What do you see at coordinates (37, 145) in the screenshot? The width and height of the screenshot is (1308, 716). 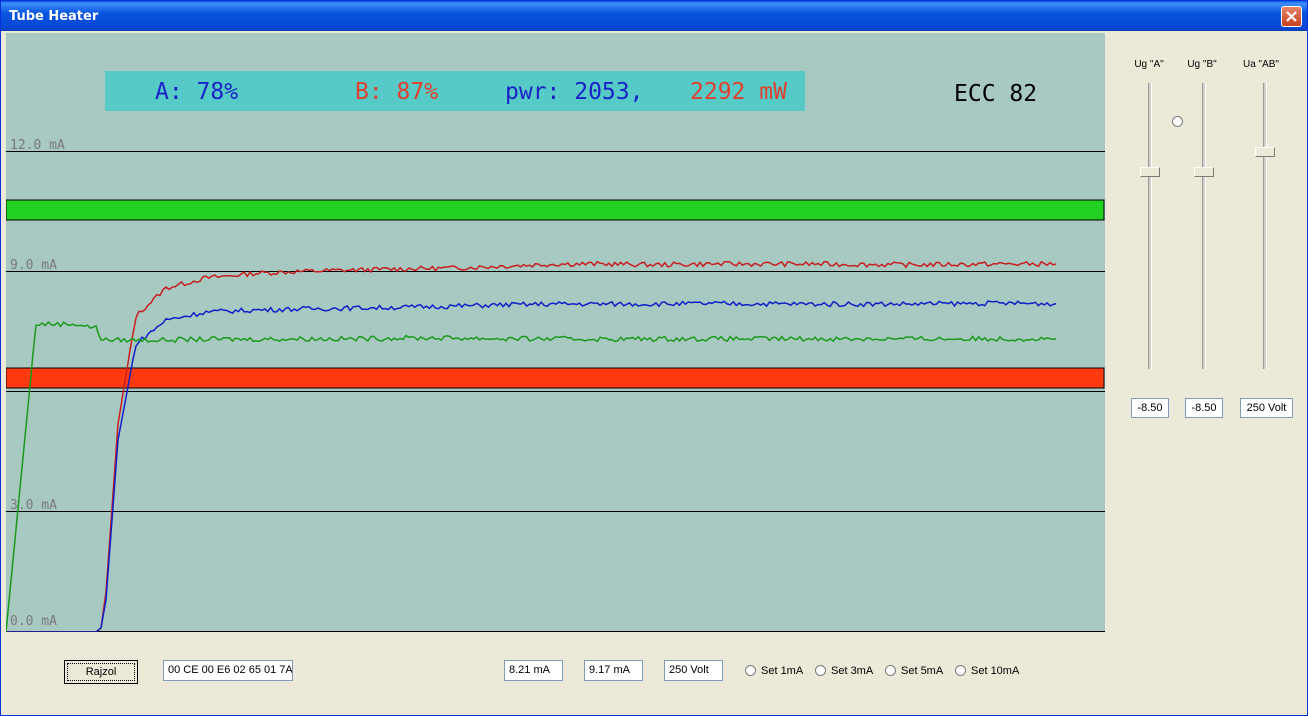 I see `y-tick-label-12: 12.0 mA` at bounding box center [37, 145].